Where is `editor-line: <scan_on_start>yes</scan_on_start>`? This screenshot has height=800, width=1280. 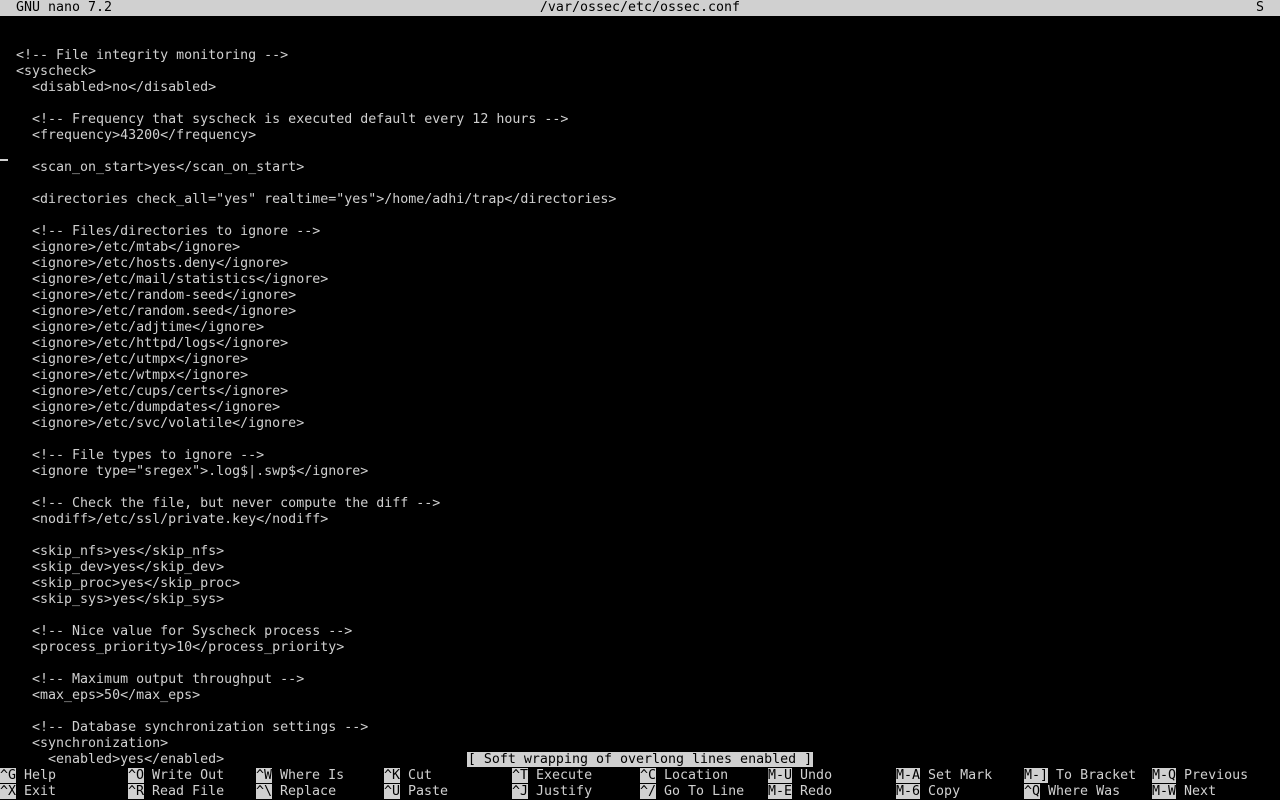 editor-line: <scan_on_start>yes</scan_on_start> is located at coordinates (640, 168).